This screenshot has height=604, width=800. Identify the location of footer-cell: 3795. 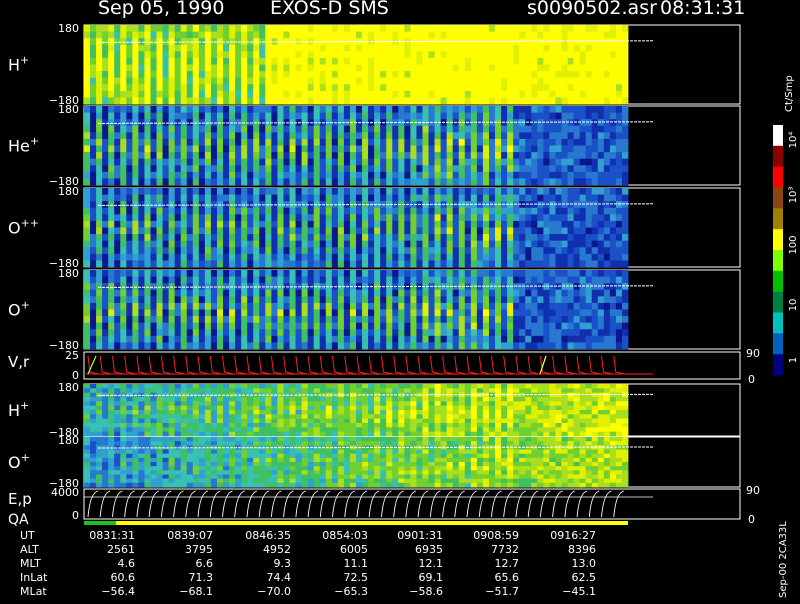
(183, 549).